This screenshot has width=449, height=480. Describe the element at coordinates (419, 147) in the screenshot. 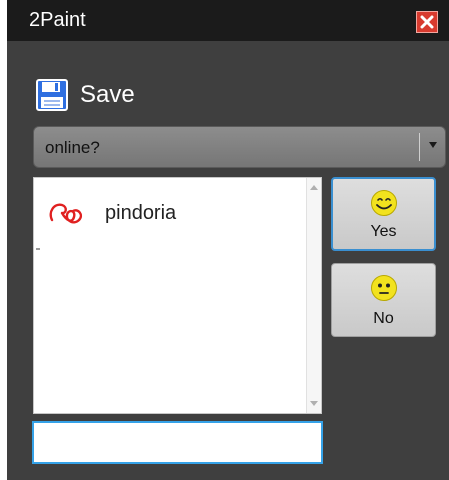

I see `dropdown-divider` at that location.